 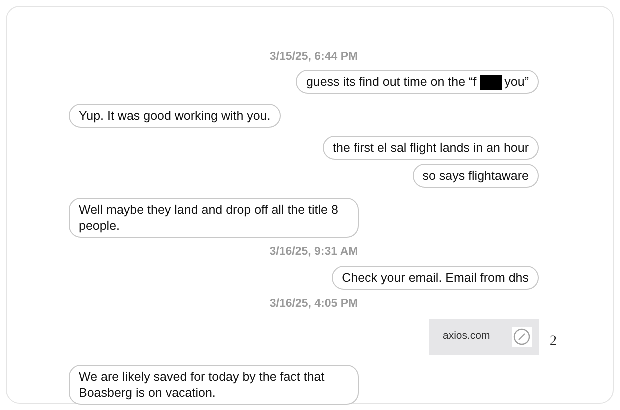 What do you see at coordinates (214, 384) in the screenshot?
I see `received-message: We are likely saved for today by the fact that Boasberg is on vacation.` at bounding box center [214, 384].